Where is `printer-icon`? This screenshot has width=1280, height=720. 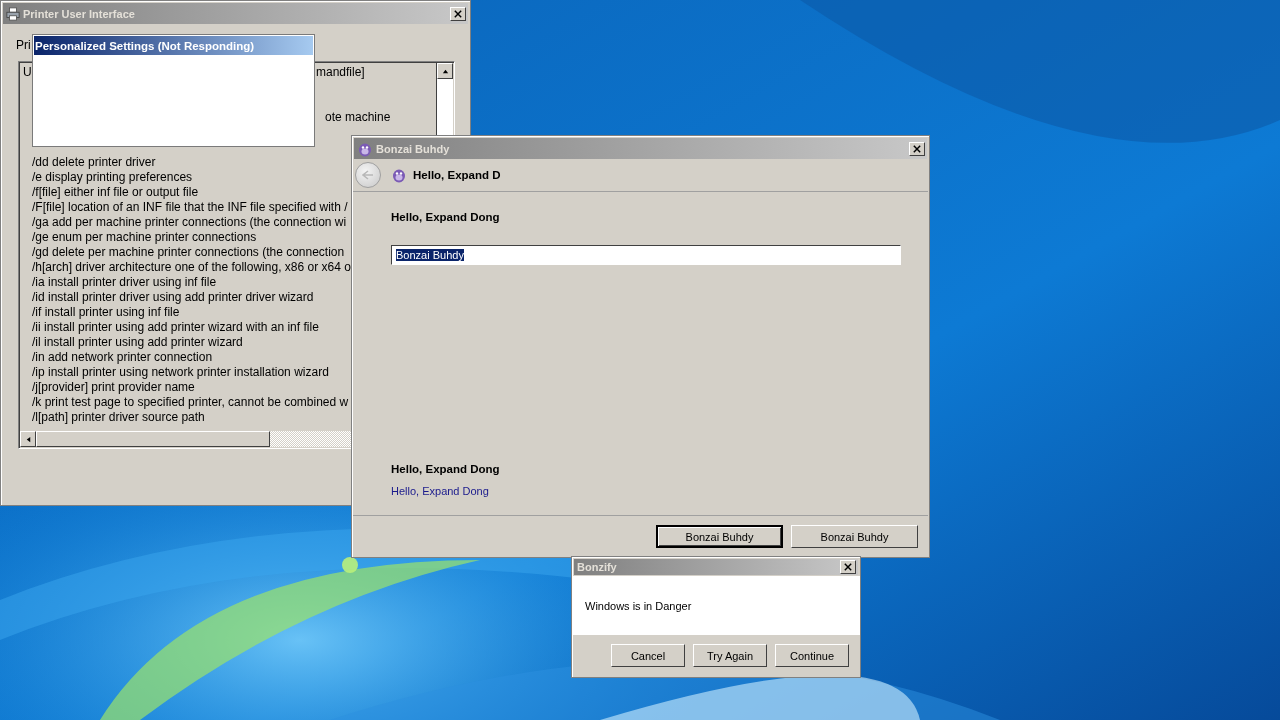 printer-icon is located at coordinates (13, 13).